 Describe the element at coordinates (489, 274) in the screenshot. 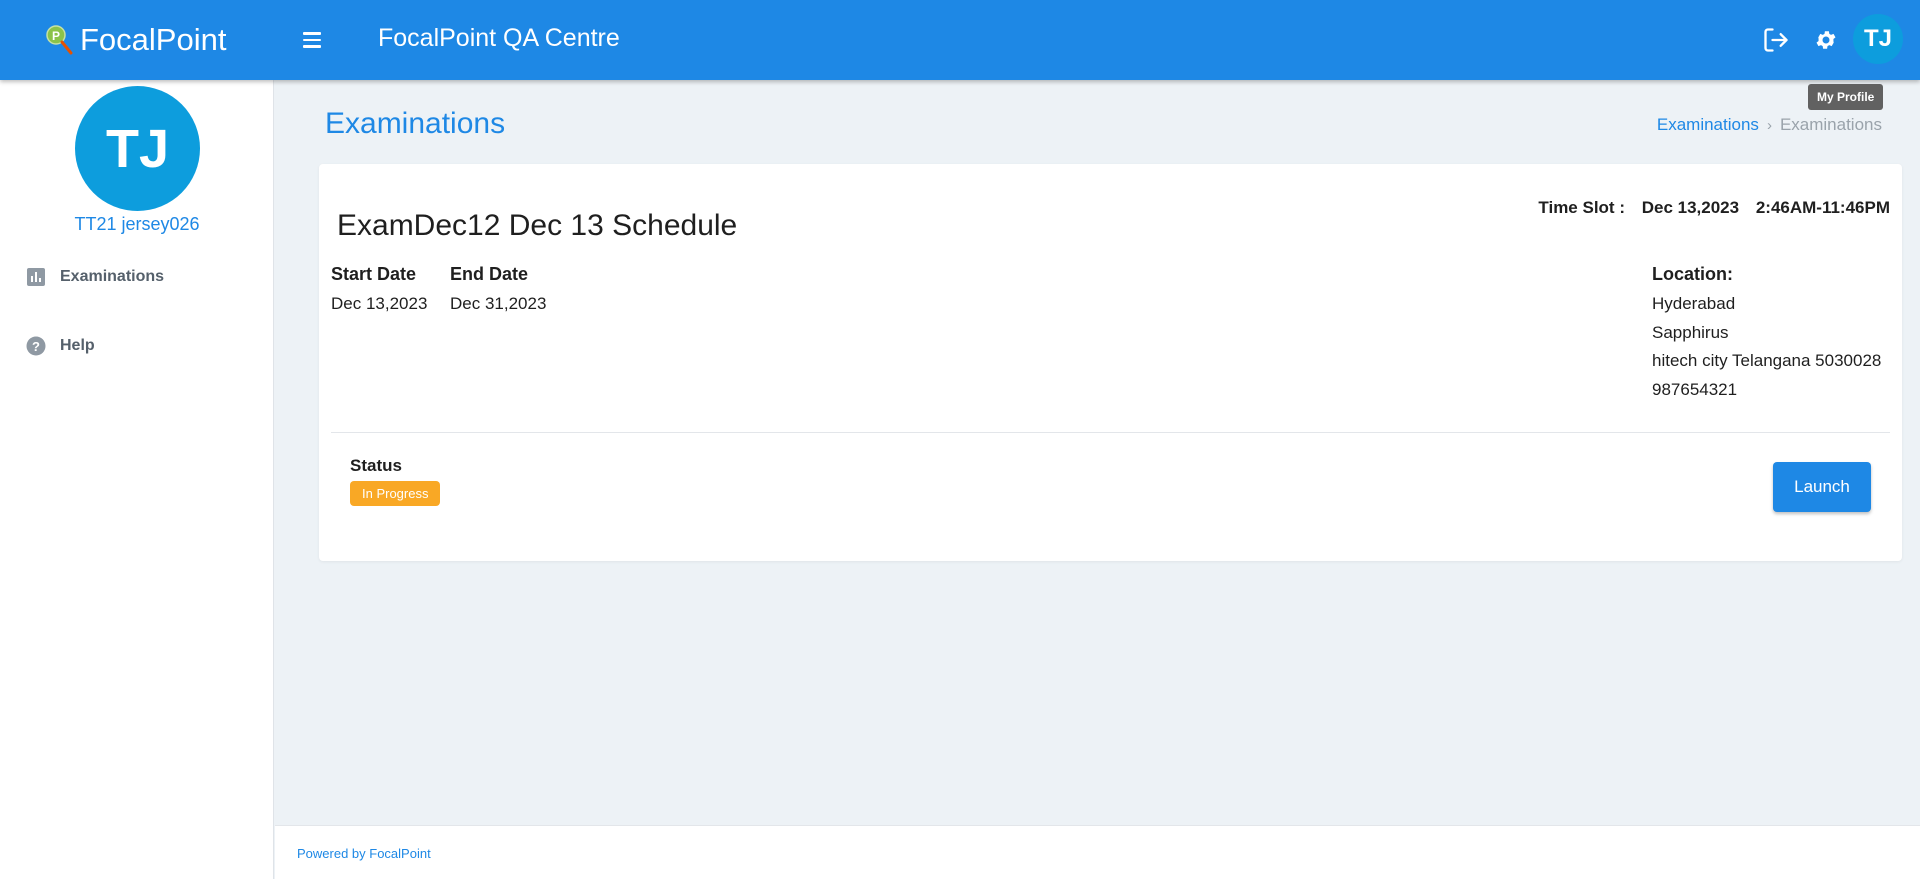

I see `end-date-label: End Date` at that location.